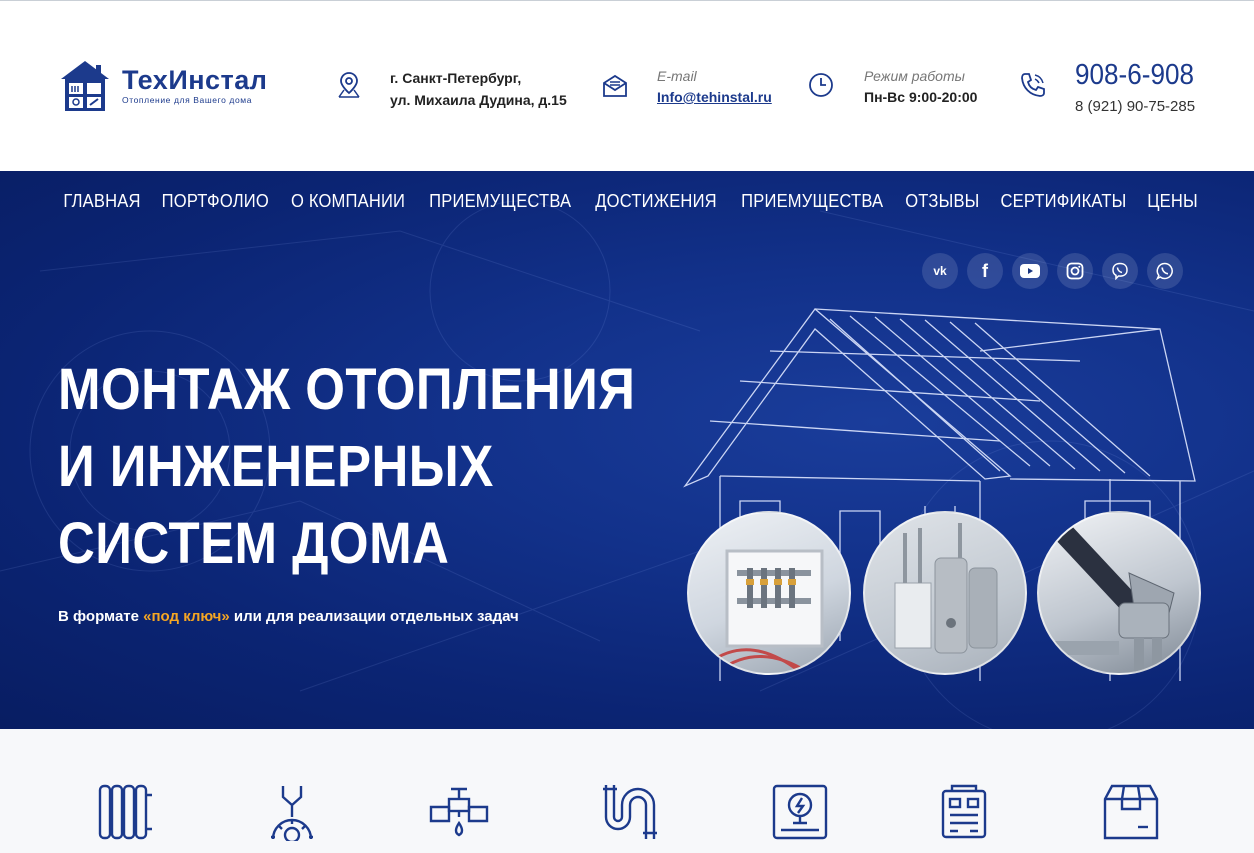 This screenshot has width=1254, height=853. What do you see at coordinates (195, 80) in the screenshot?
I see `logo-name: ТехИнстал` at bounding box center [195, 80].